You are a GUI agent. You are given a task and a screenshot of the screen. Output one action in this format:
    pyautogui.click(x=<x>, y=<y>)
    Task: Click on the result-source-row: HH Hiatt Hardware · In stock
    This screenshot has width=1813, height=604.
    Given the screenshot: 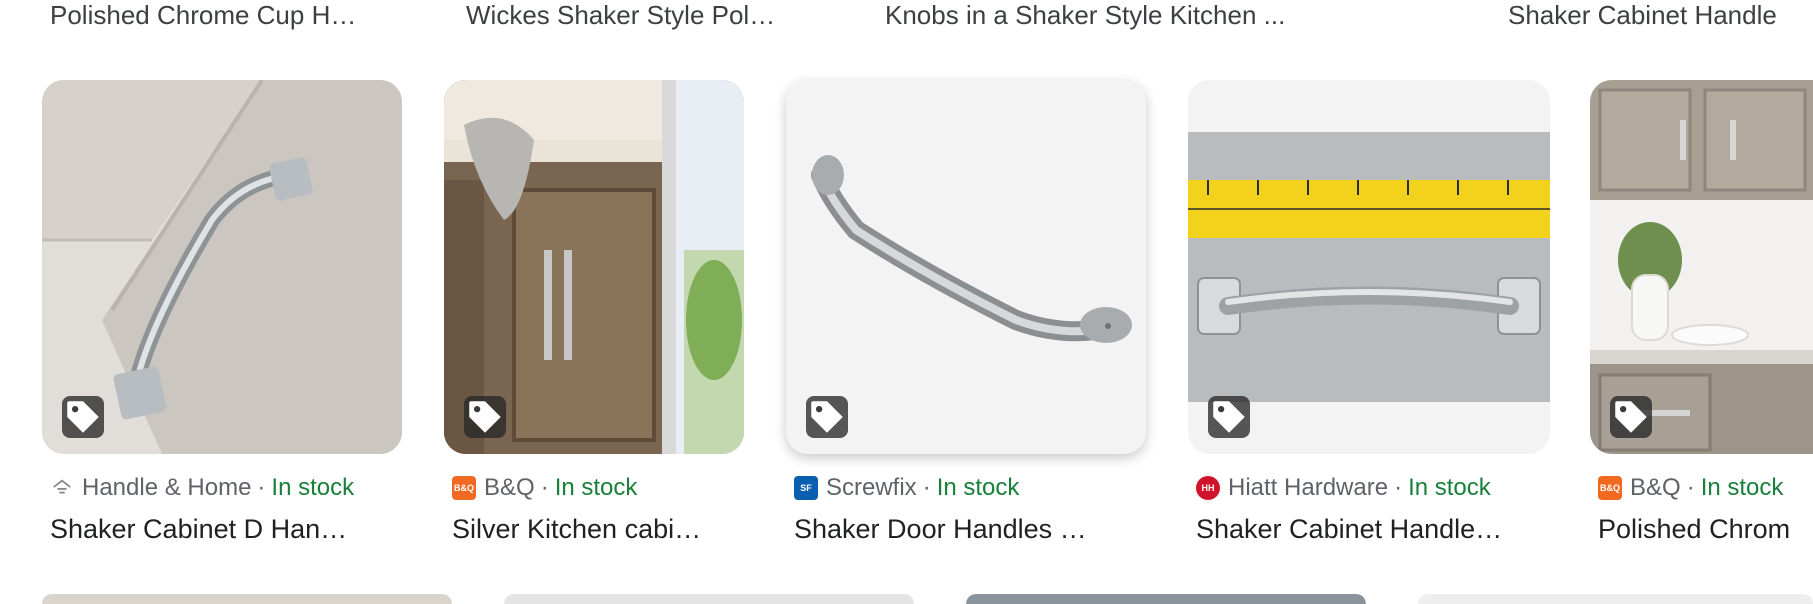 What is the action you would take?
    pyautogui.click(x=1369, y=488)
    